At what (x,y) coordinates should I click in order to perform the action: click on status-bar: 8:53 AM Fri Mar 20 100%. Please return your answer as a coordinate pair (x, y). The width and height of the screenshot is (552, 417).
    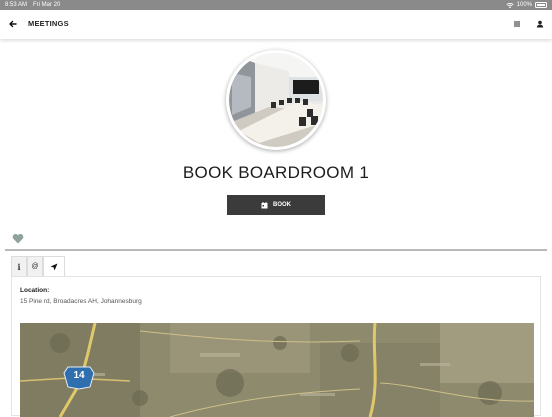
    Looking at the image, I should click on (276, 5).